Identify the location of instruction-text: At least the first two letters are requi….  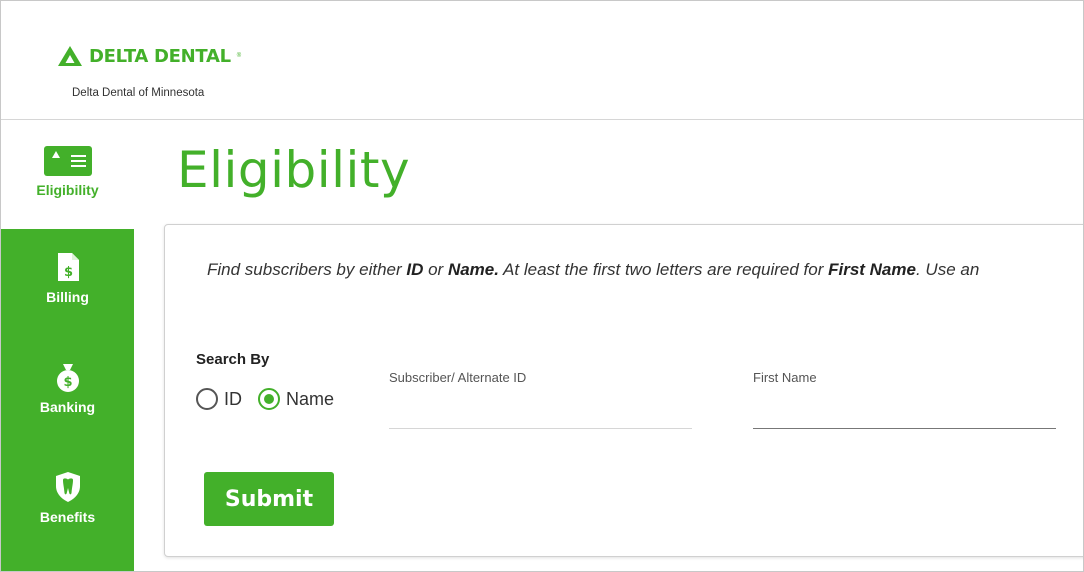
(663, 269).